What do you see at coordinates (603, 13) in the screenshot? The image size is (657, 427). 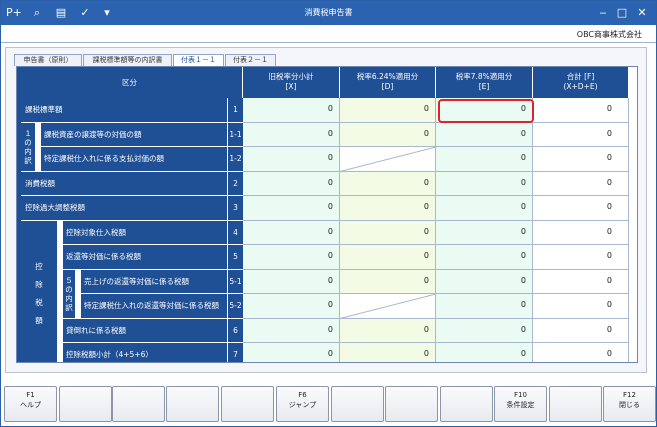 I see `minimize-button: ‒` at bounding box center [603, 13].